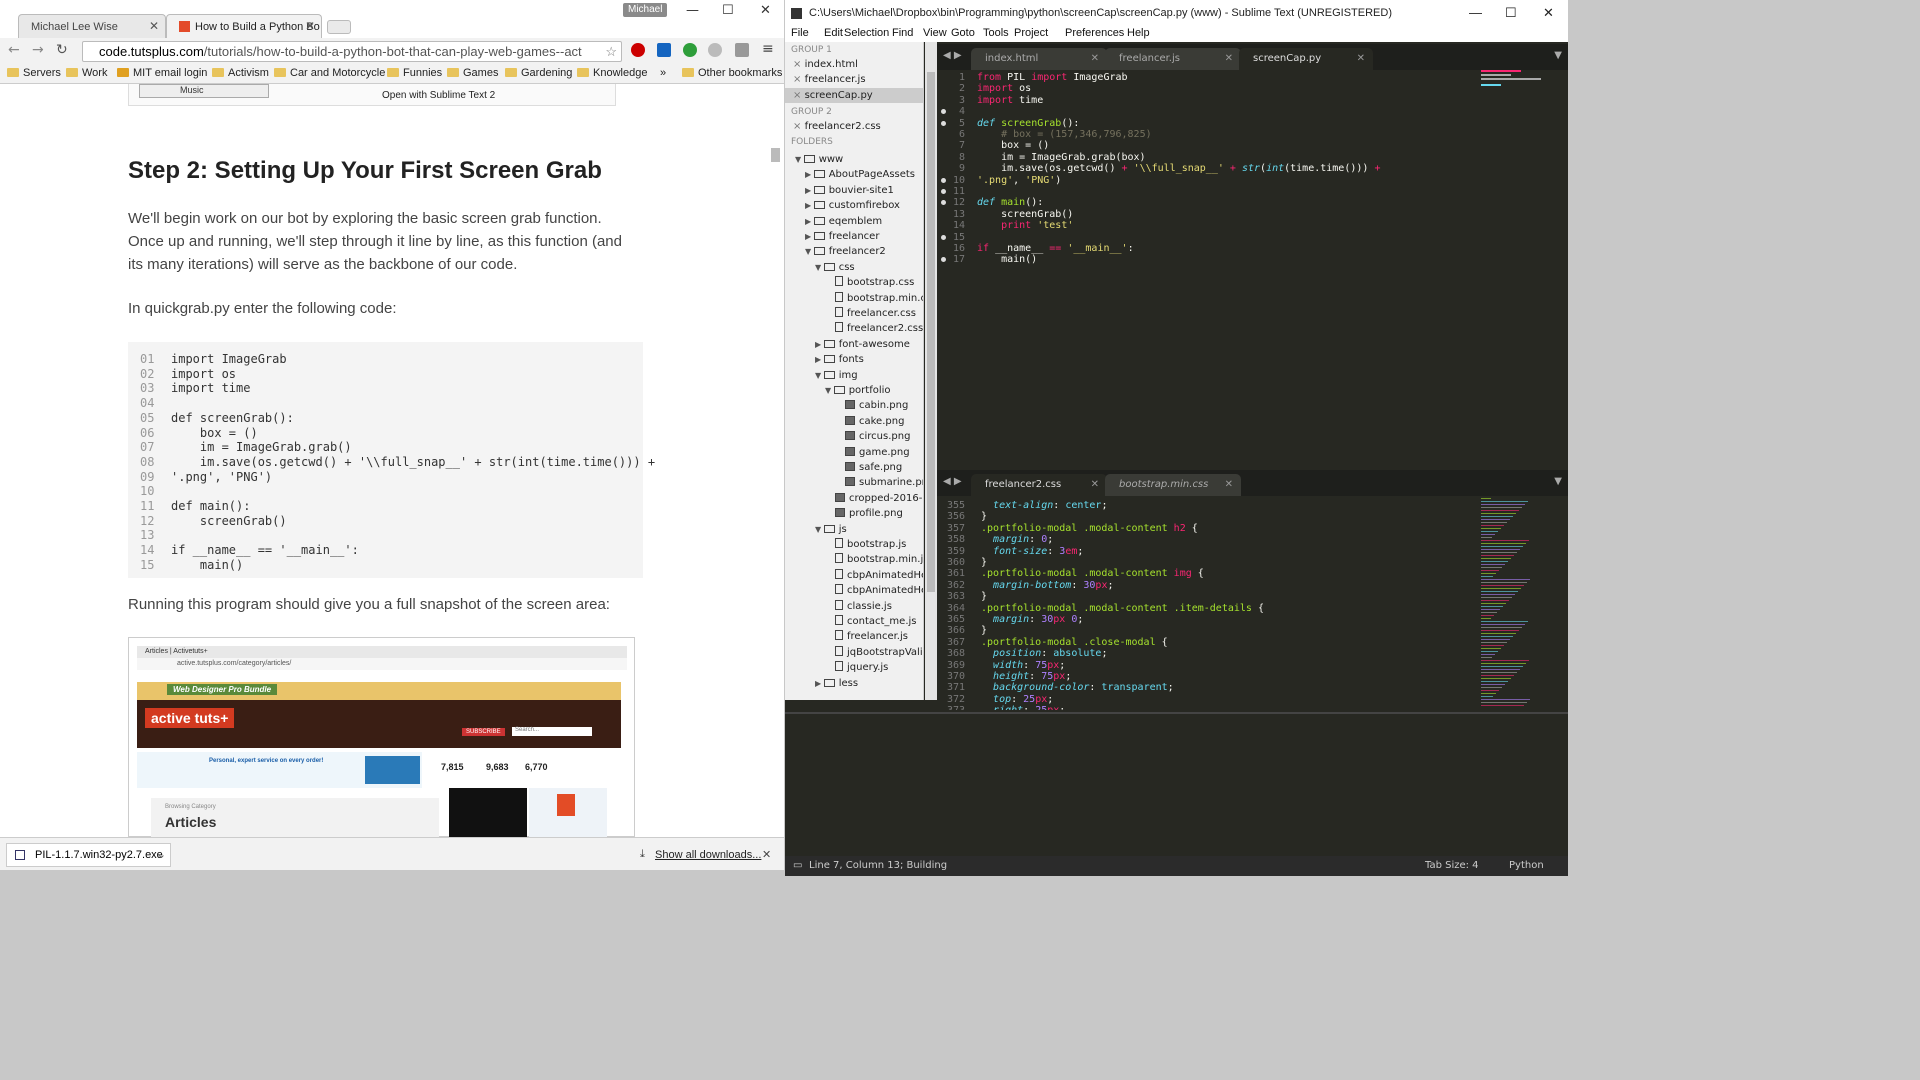 The image size is (1920, 1080). I want to click on tree-file: cropped-2016-03-, so click(879, 498).